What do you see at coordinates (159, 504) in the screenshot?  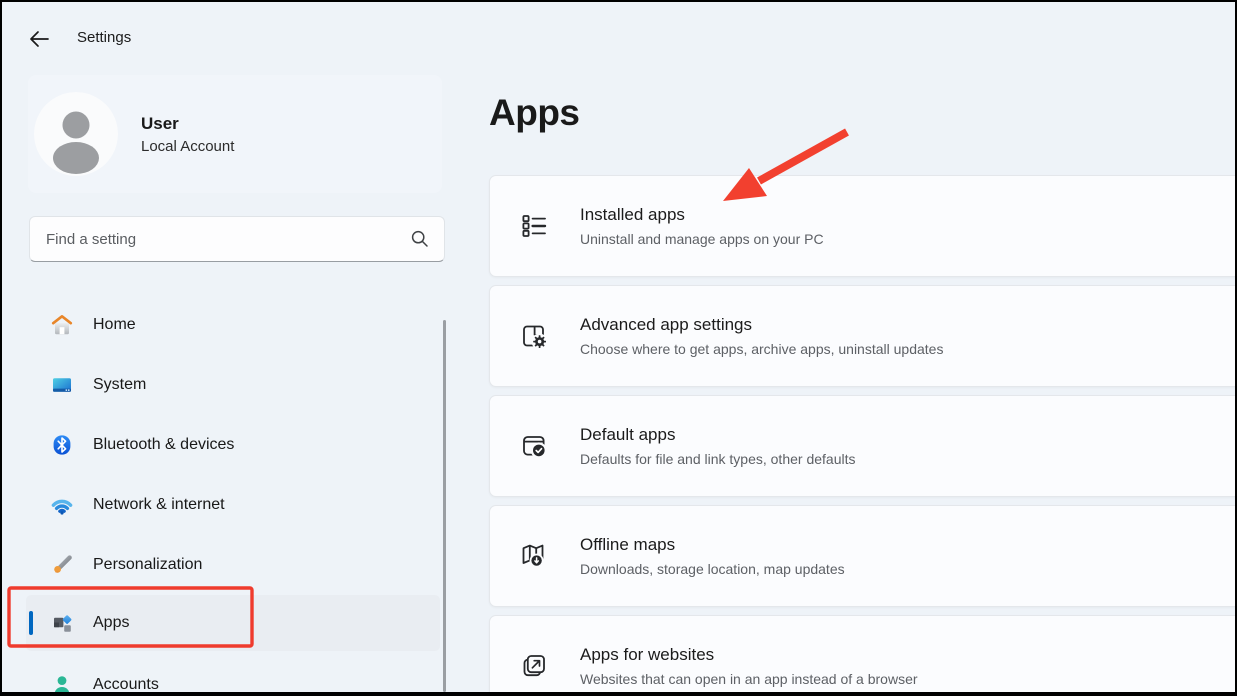 I see `sidebar-item-label: Network & internet` at bounding box center [159, 504].